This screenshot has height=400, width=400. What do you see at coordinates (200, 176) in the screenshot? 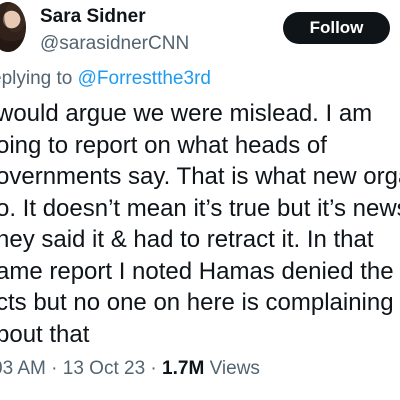
I see `tweet-line: overnments say. That is what new orga` at bounding box center [200, 176].